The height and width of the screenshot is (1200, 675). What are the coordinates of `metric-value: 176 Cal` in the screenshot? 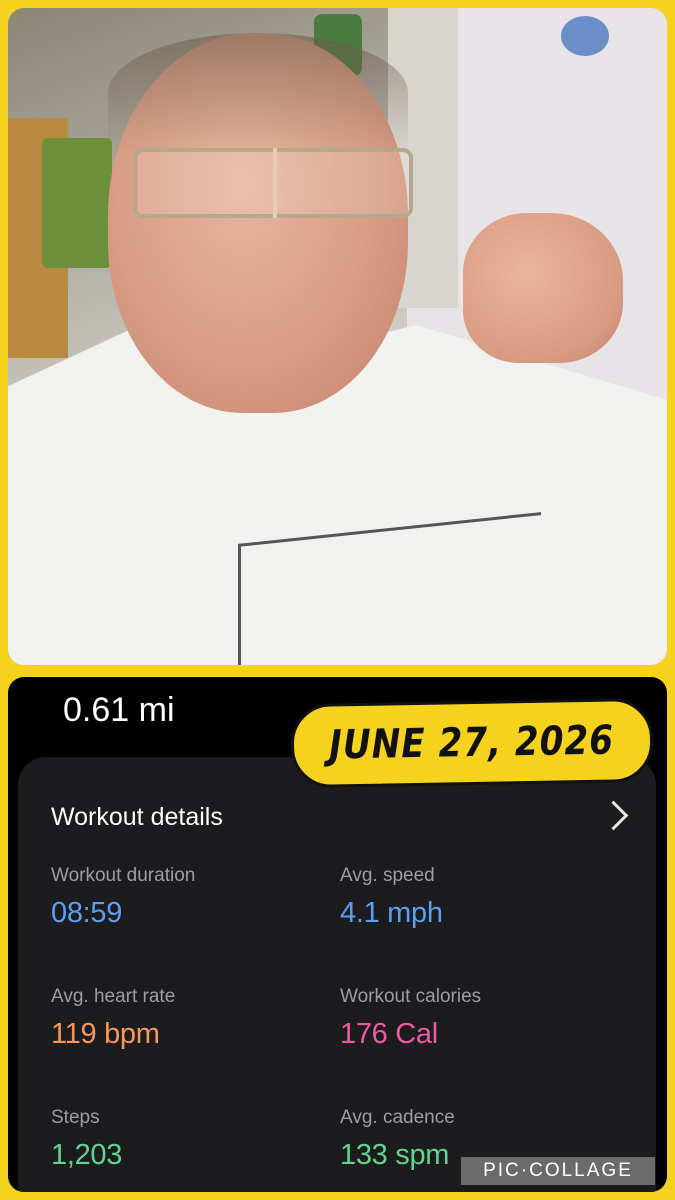 It's located at (389, 1034).